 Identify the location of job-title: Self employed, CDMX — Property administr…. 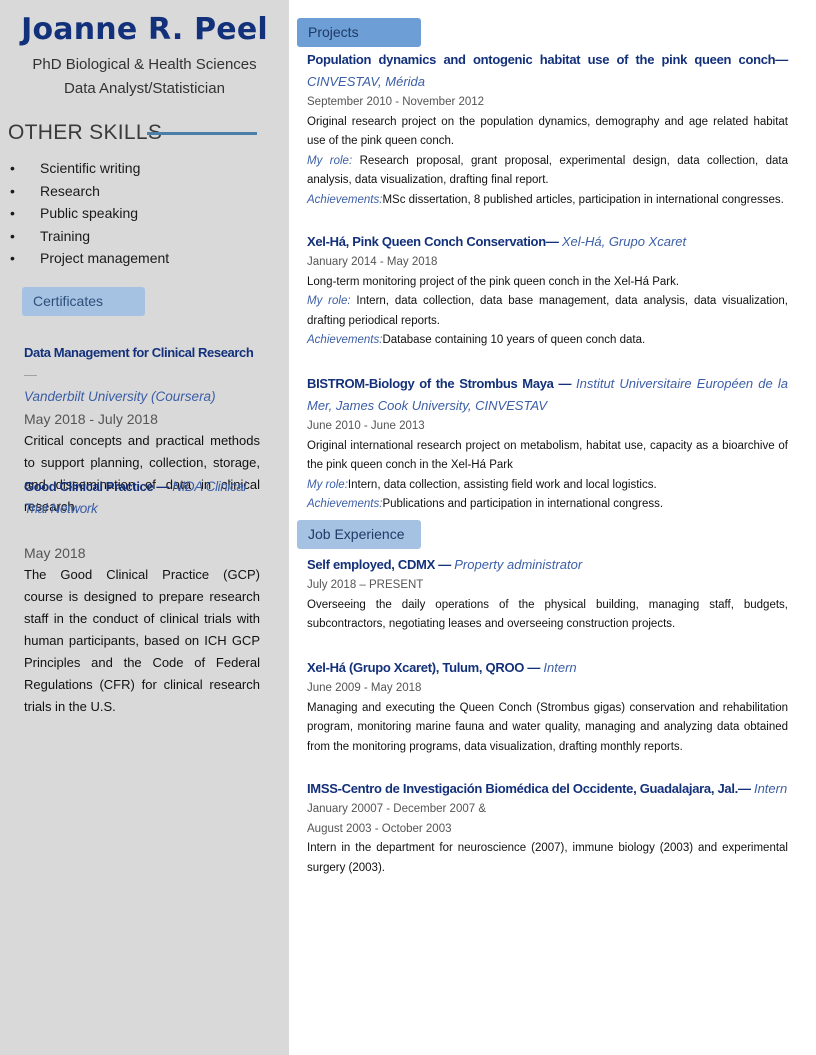
(445, 564).